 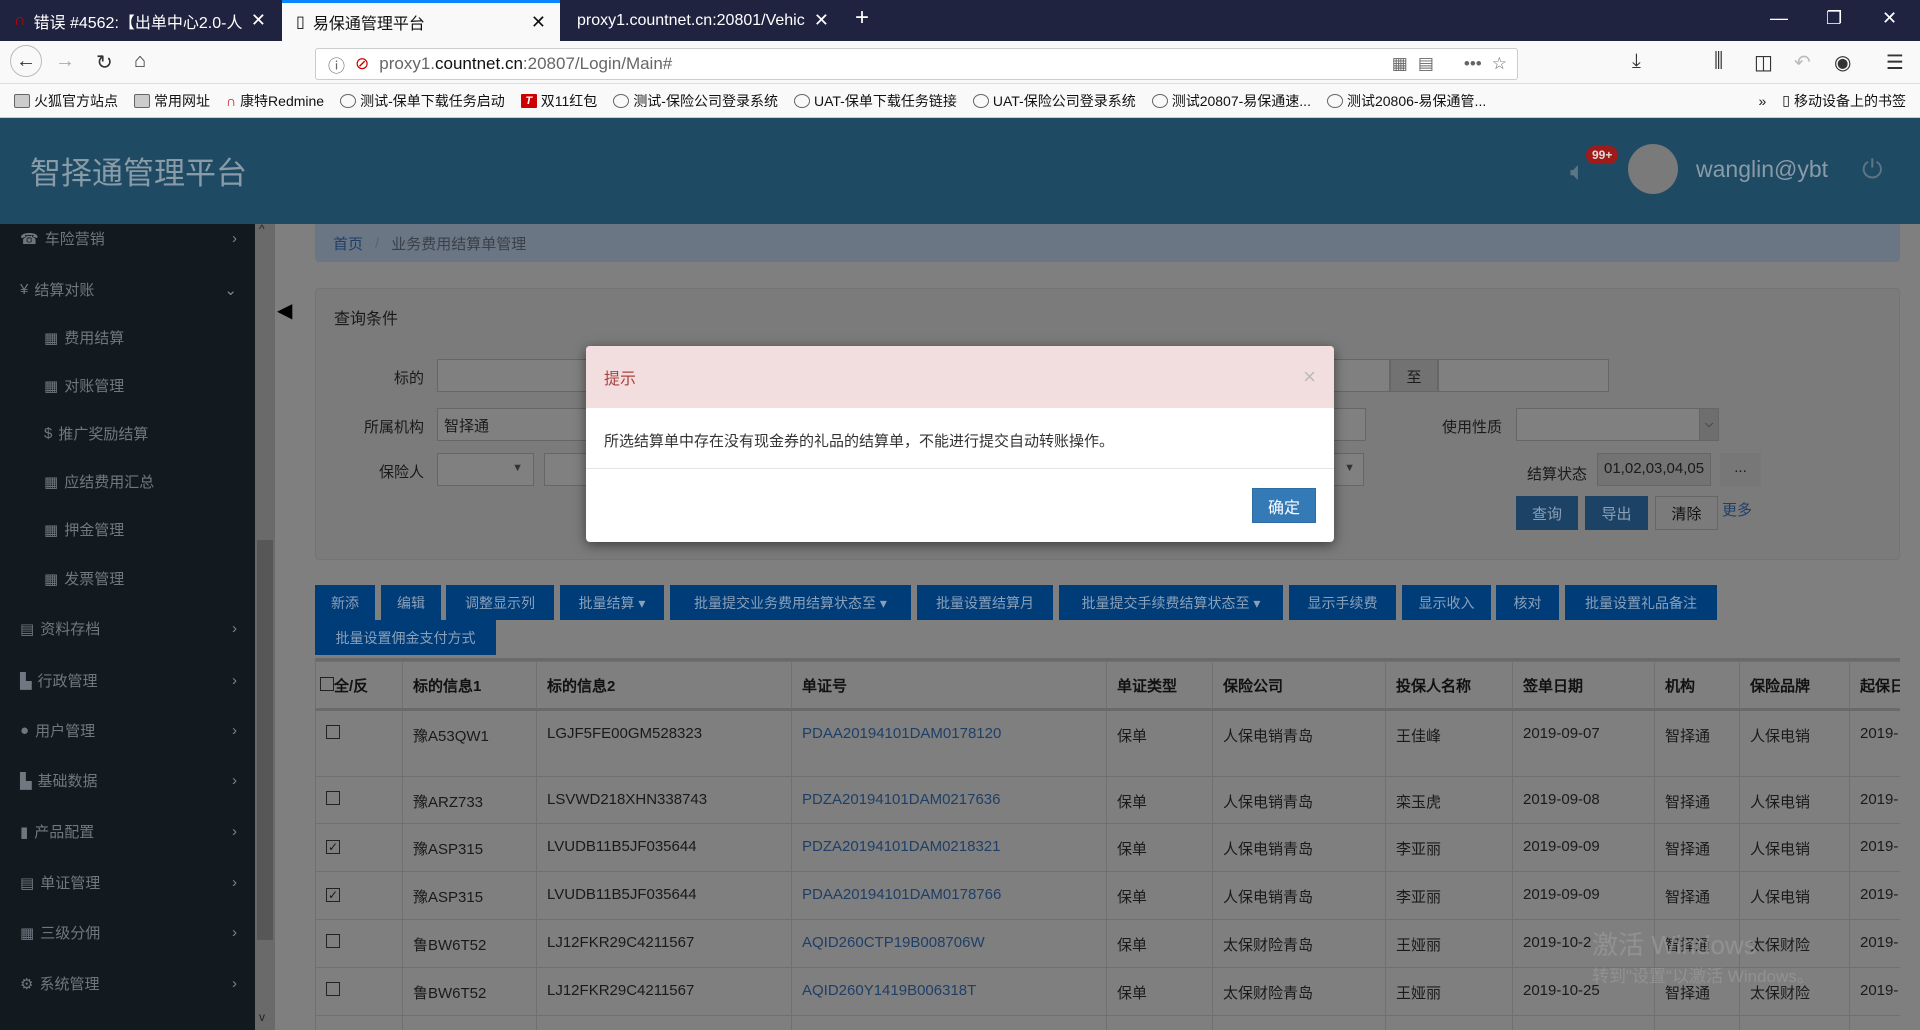 I want to click on batch-settle-month-button: 批量设置结算月, so click(x=985, y=602).